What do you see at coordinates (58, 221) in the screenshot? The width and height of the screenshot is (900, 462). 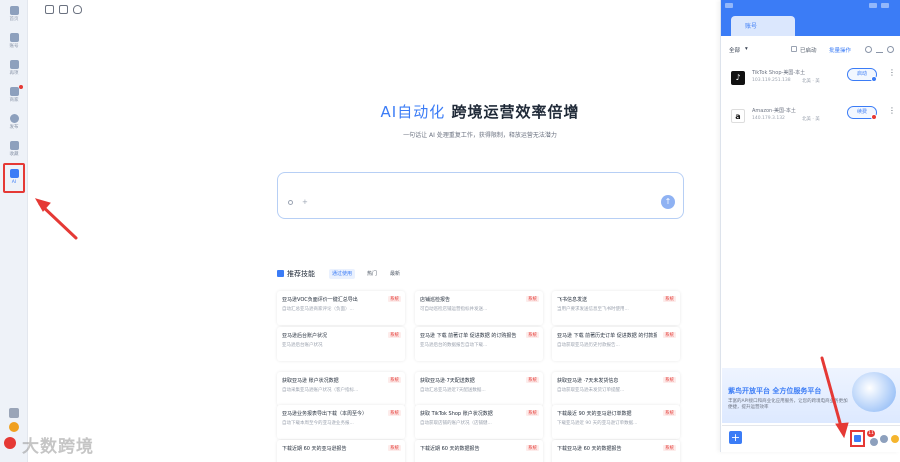 I see `arrow-to-ai-nav` at bounding box center [58, 221].